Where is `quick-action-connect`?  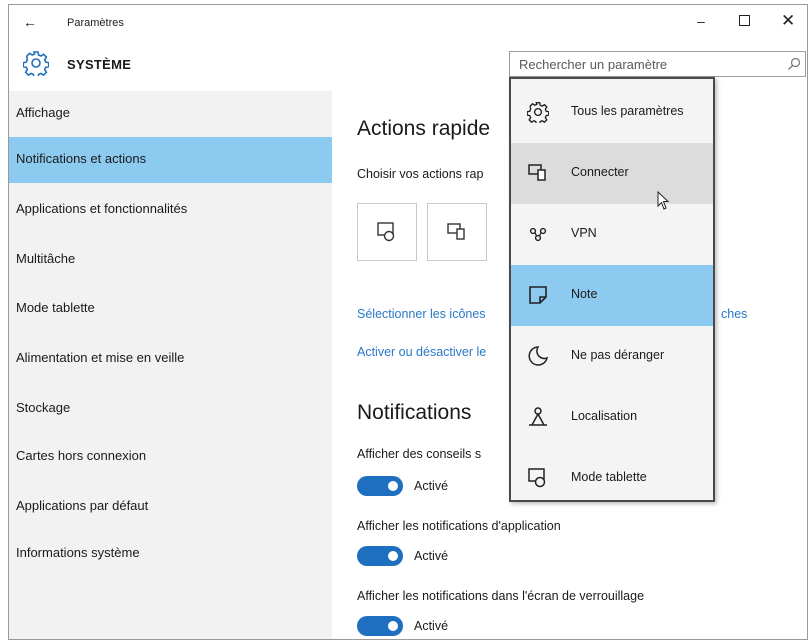 quick-action-connect is located at coordinates (457, 232).